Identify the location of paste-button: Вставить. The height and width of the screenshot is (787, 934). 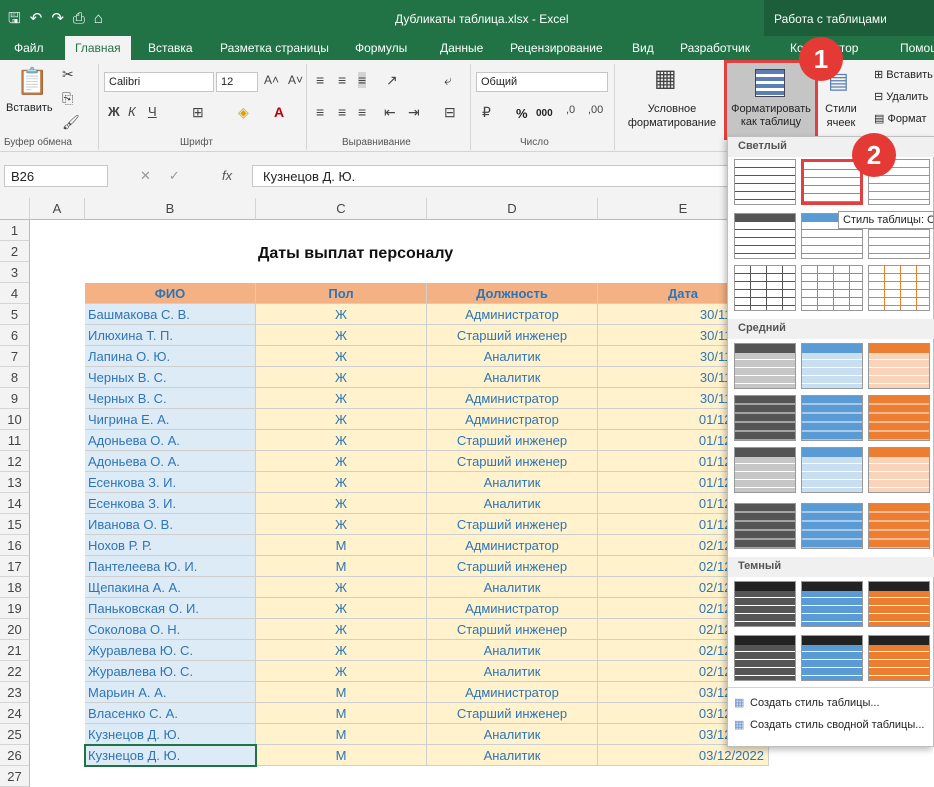
(29, 108).